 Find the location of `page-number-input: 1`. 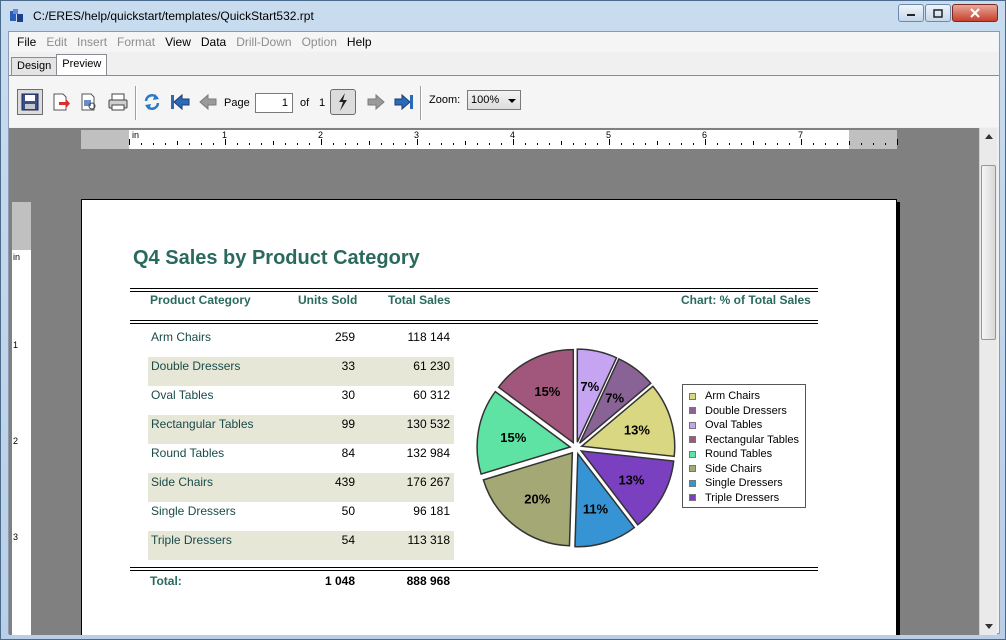

page-number-input: 1 is located at coordinates (274, 103).